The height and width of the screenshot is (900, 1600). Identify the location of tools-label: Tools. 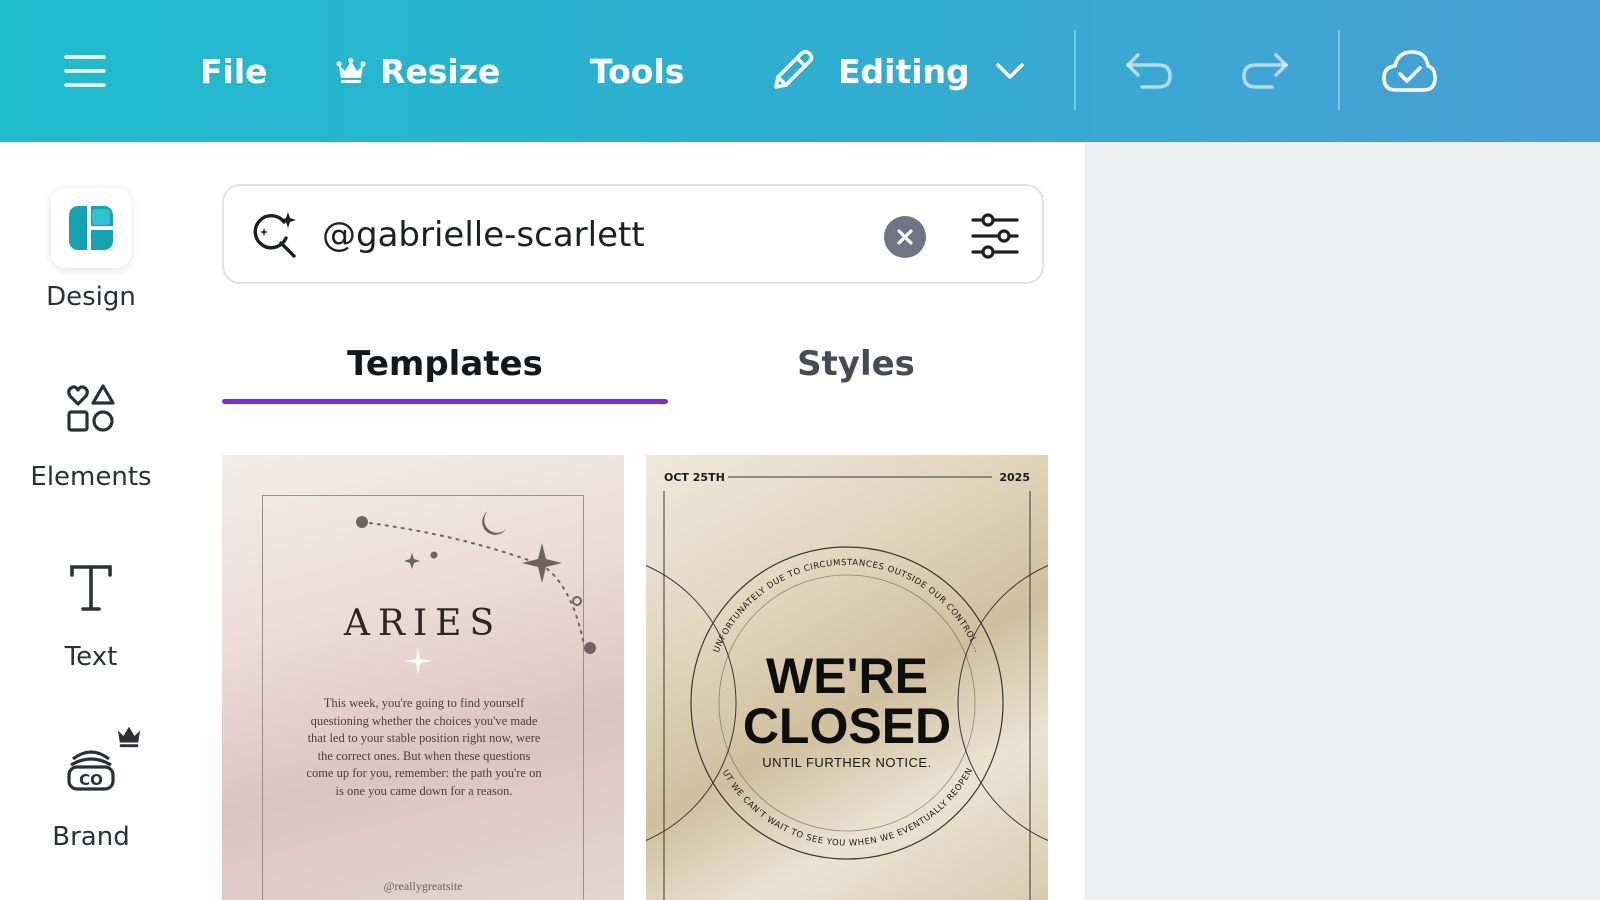
(637, 71).